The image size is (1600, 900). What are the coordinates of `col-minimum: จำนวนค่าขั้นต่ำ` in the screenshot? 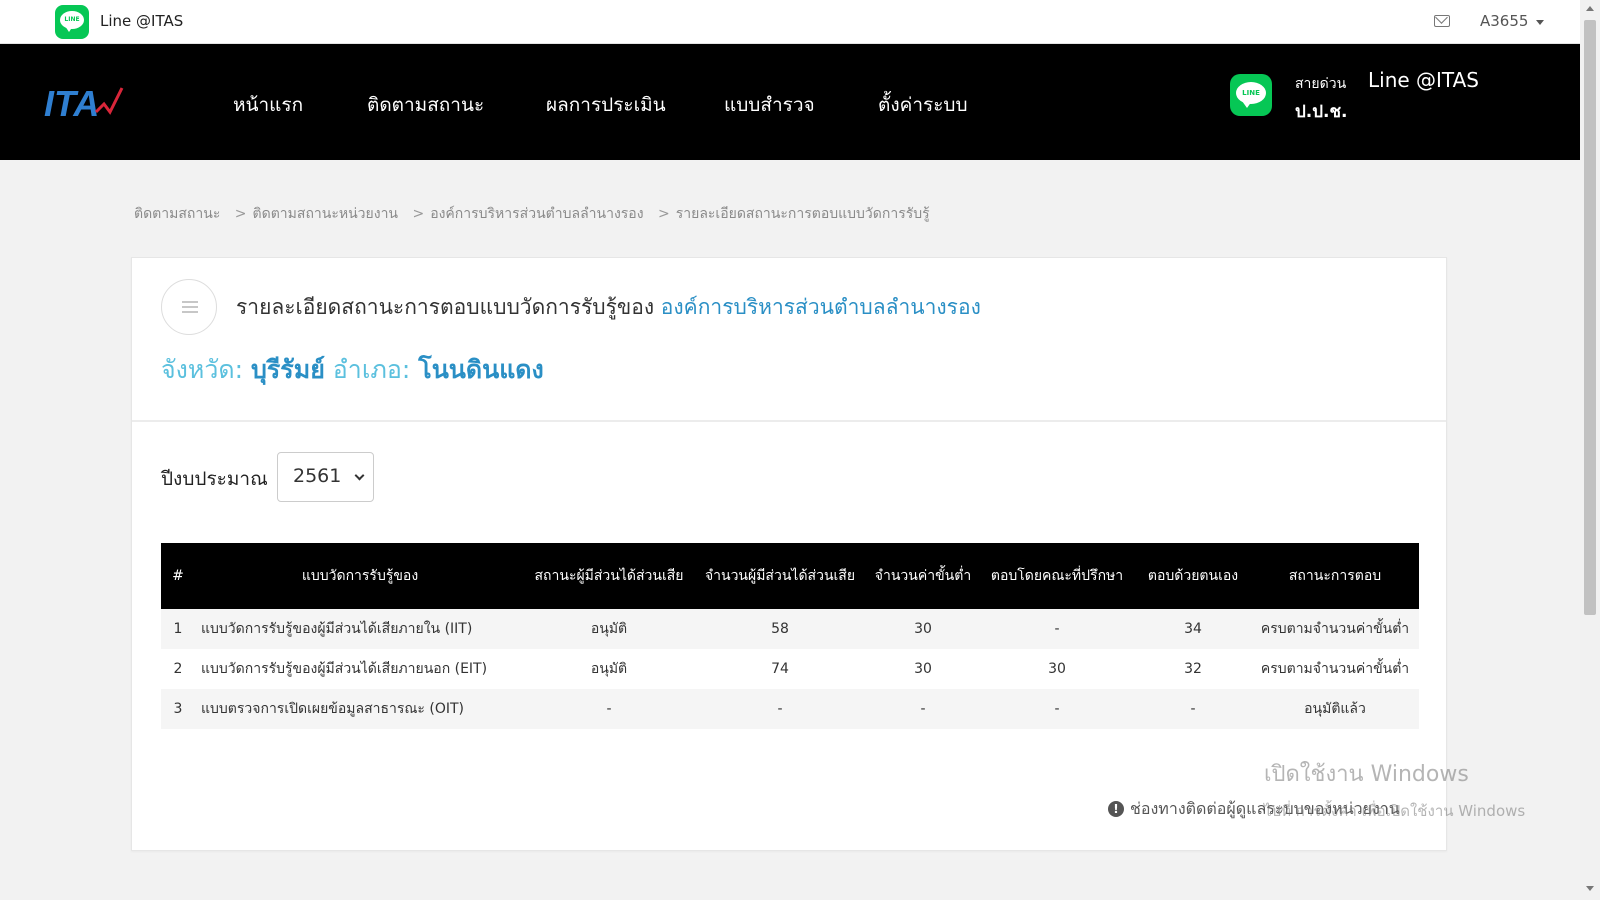 It's located at (923, 576).